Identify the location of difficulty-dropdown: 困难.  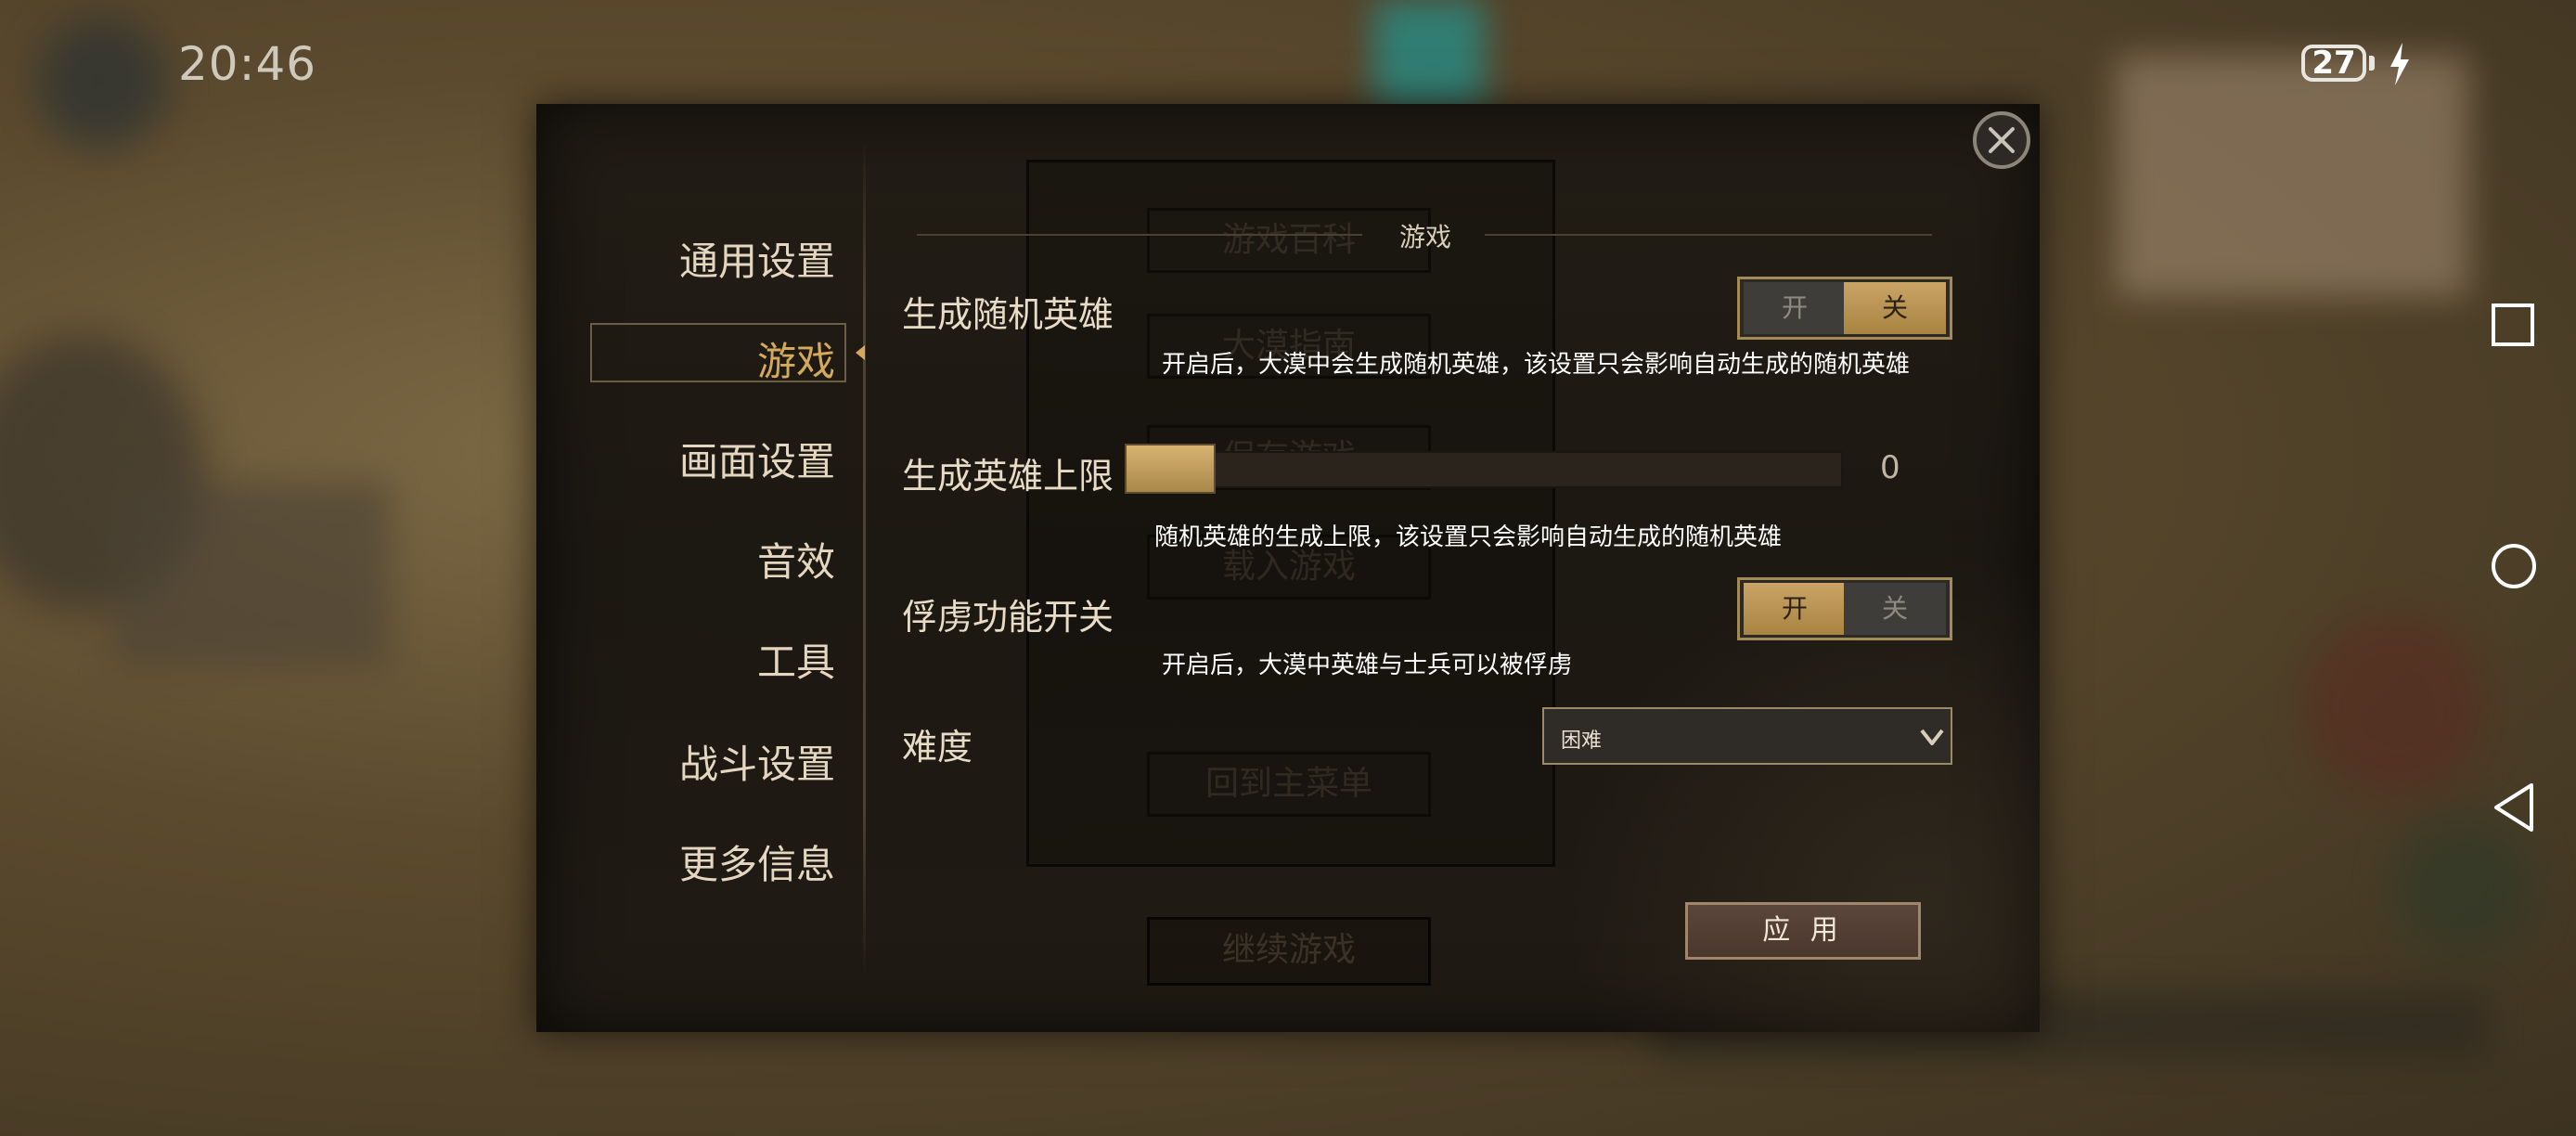
(1747, 736).